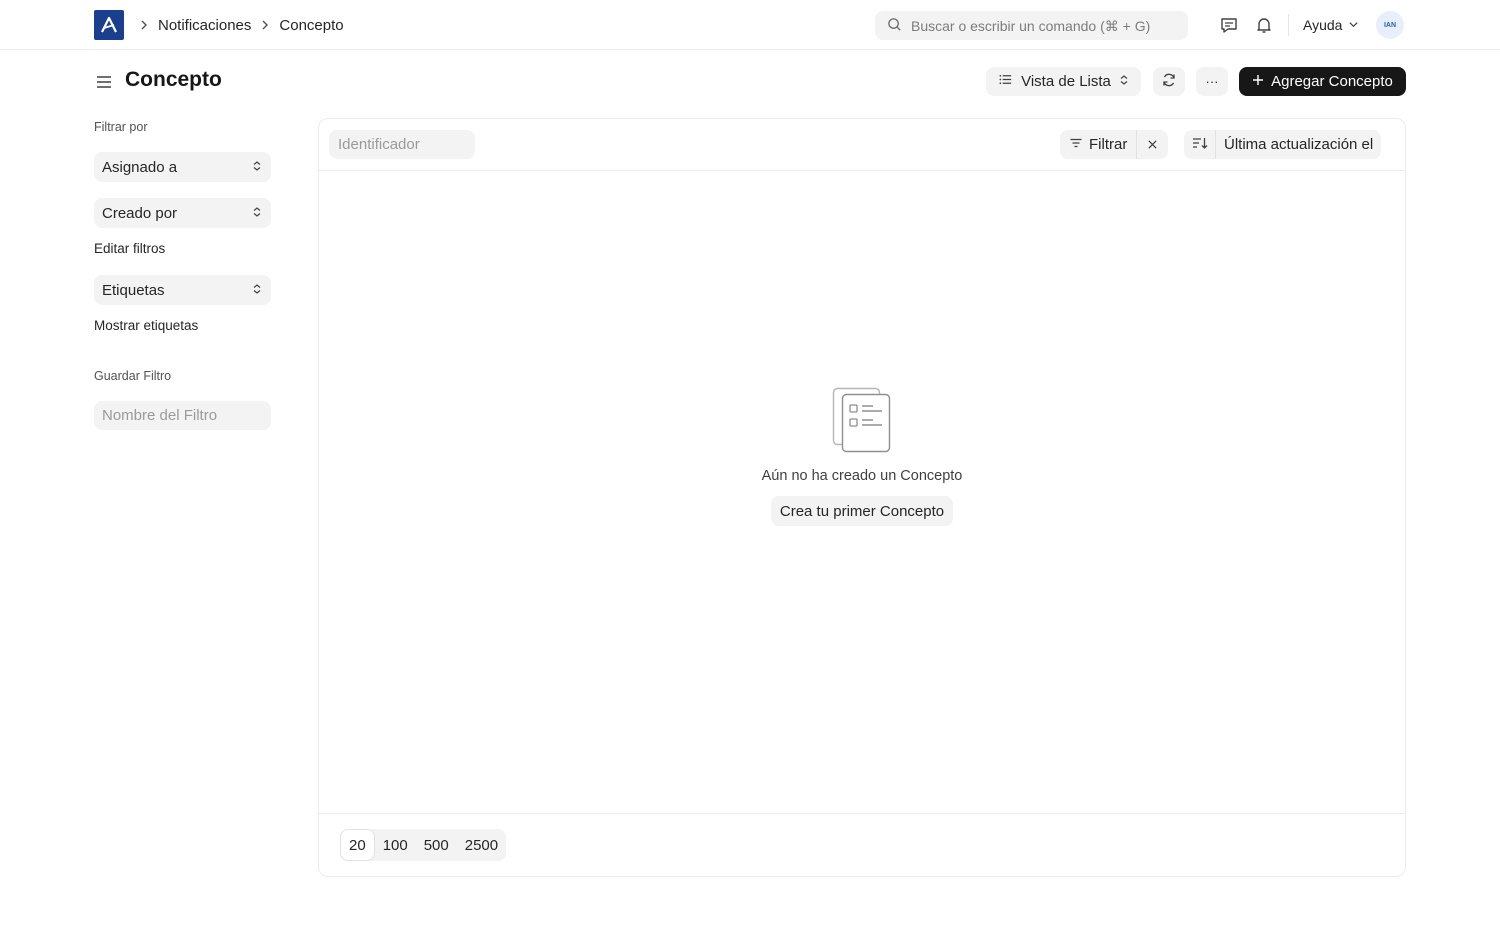 The image size is (1500, 937). I want to click on navbar: Notificaciones Concepto Ayuda IAN, so click(750, 25).